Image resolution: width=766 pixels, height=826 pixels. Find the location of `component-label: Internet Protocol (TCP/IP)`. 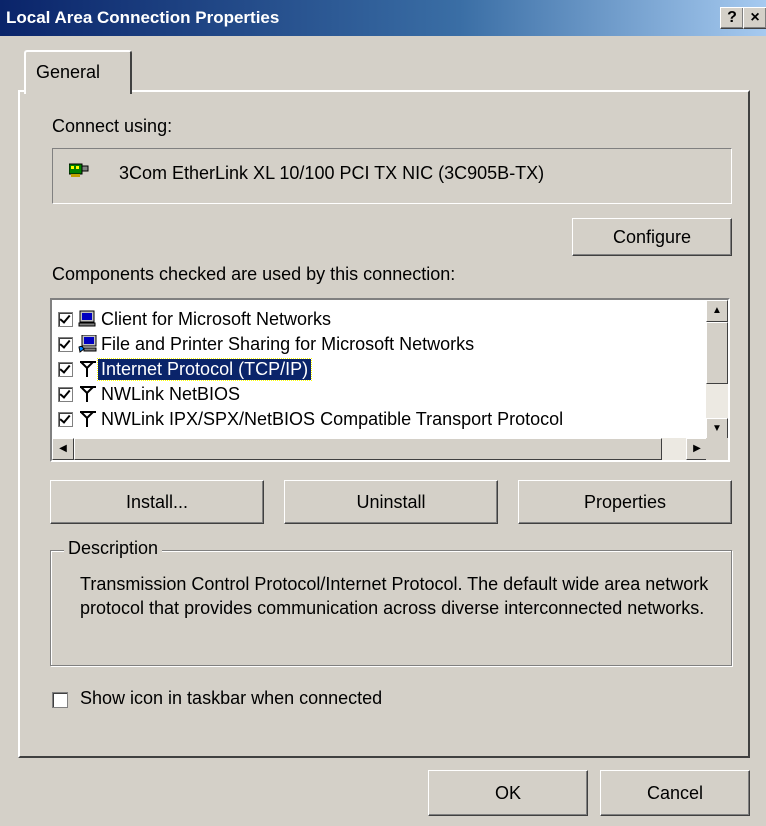

component-label: Internet Protocol (TCP/IP) is located at coordinates (204, 369).